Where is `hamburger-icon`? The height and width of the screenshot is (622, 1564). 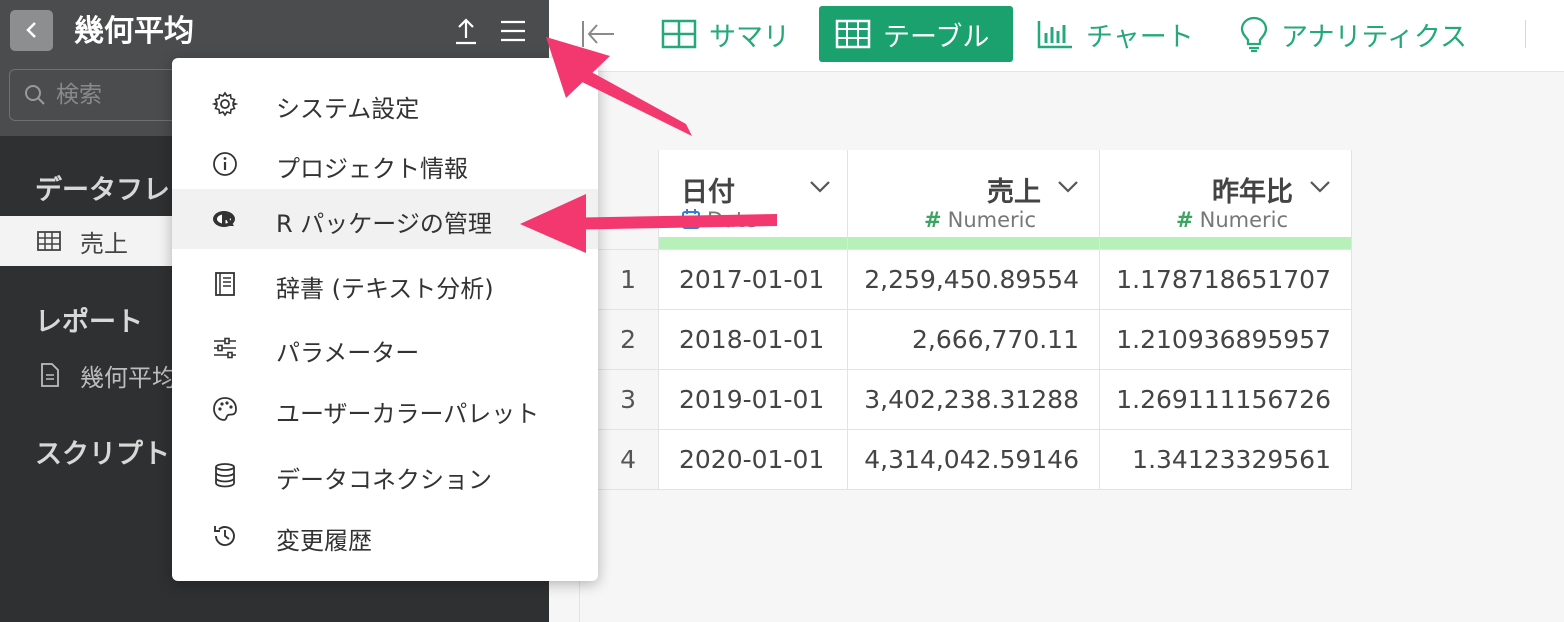
hamburger-icon is located at coordinates (513, 31).